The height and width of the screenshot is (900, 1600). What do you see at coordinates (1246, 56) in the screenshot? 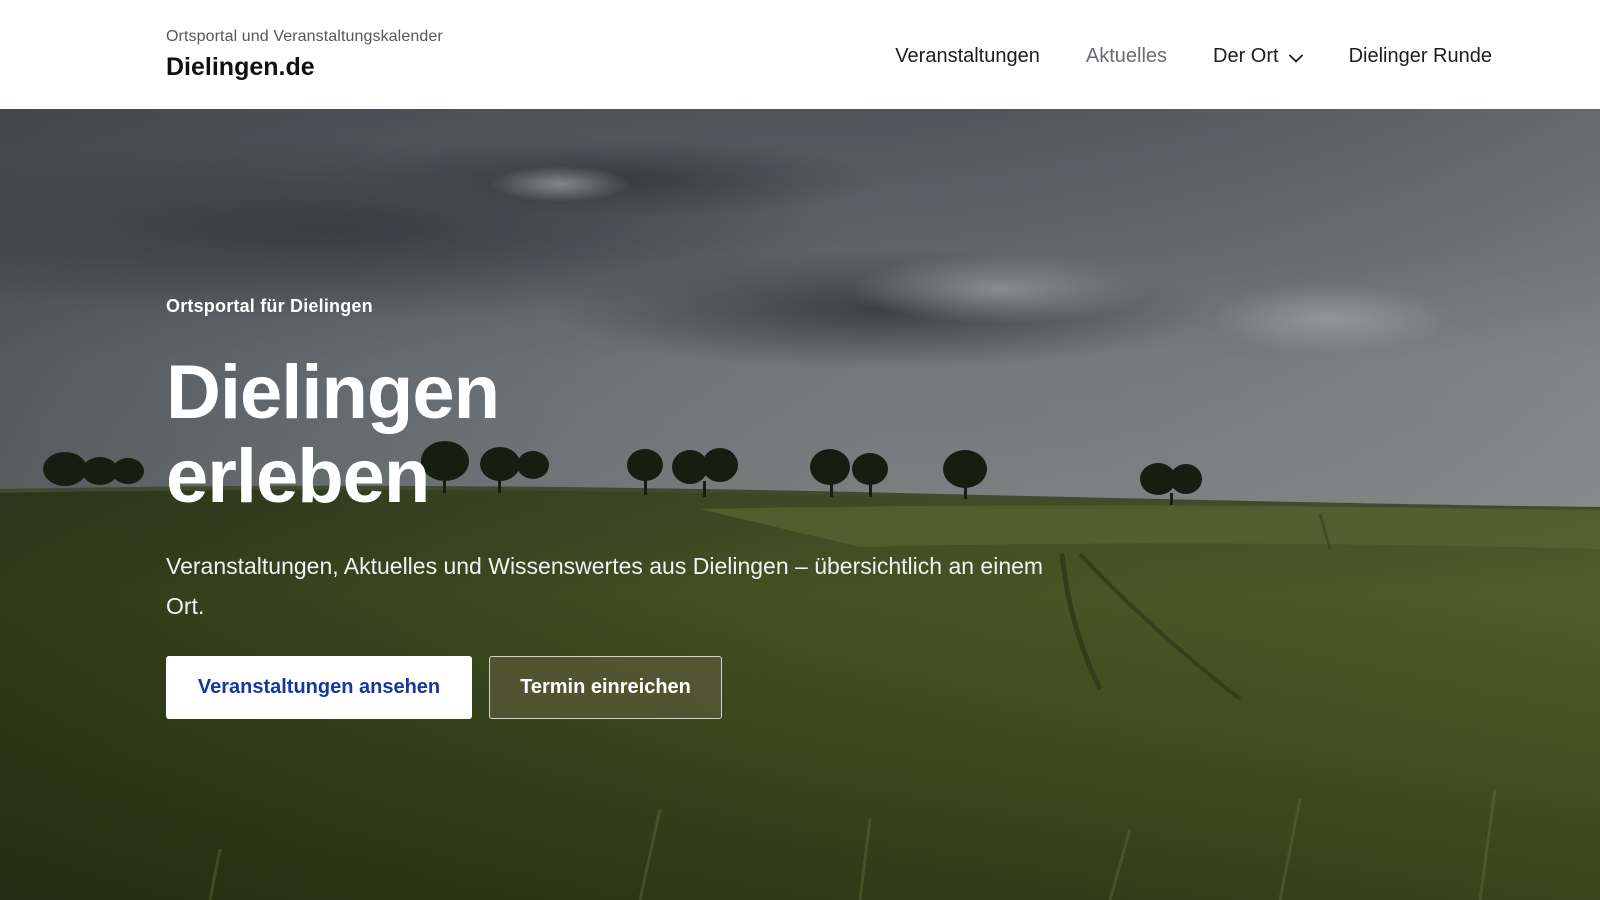
I see `nav-item-label: Der Ort` at bounding box center [1246, 56].